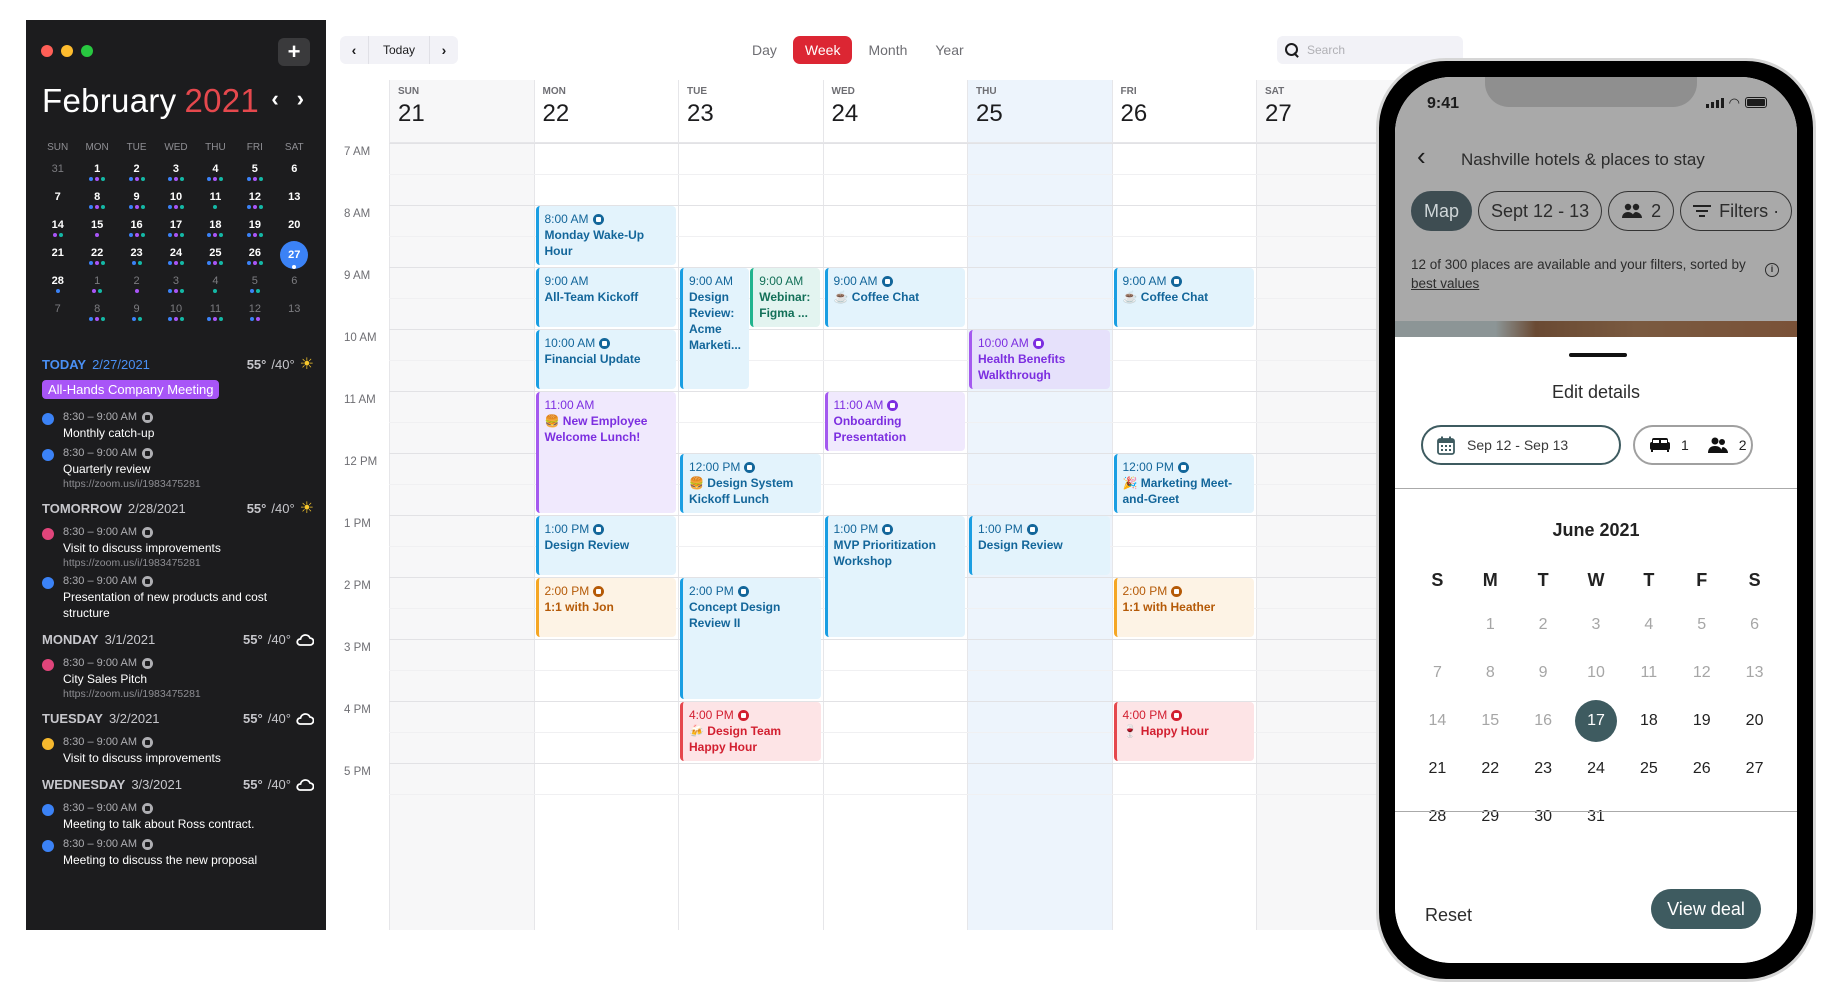  What do you see at coordinates (1490, 721) in the screenshot?
I see `picker-day: 15` at bounding box center [1490, 721].